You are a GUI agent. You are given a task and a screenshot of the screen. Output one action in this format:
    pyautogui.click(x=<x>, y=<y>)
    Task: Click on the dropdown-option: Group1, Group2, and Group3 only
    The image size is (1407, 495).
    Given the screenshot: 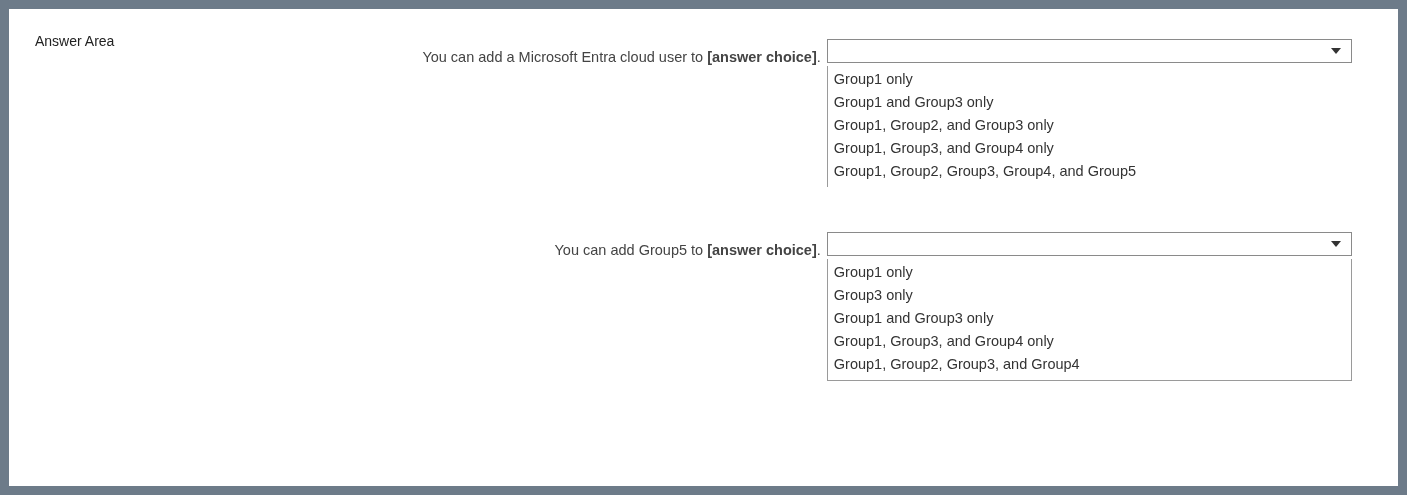 What is the action you would take?
    pyautogui.click(x=1089, y=125)
    